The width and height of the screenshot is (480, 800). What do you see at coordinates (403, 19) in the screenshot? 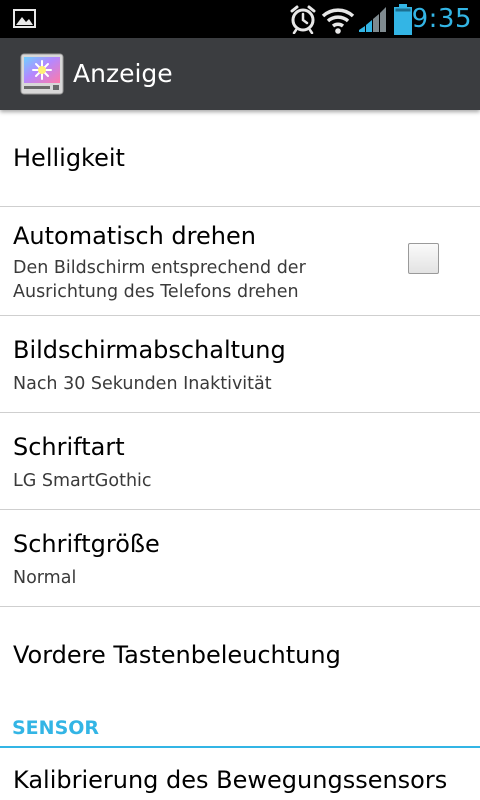
I see `battery-icon` at bounding box center [403, 19].